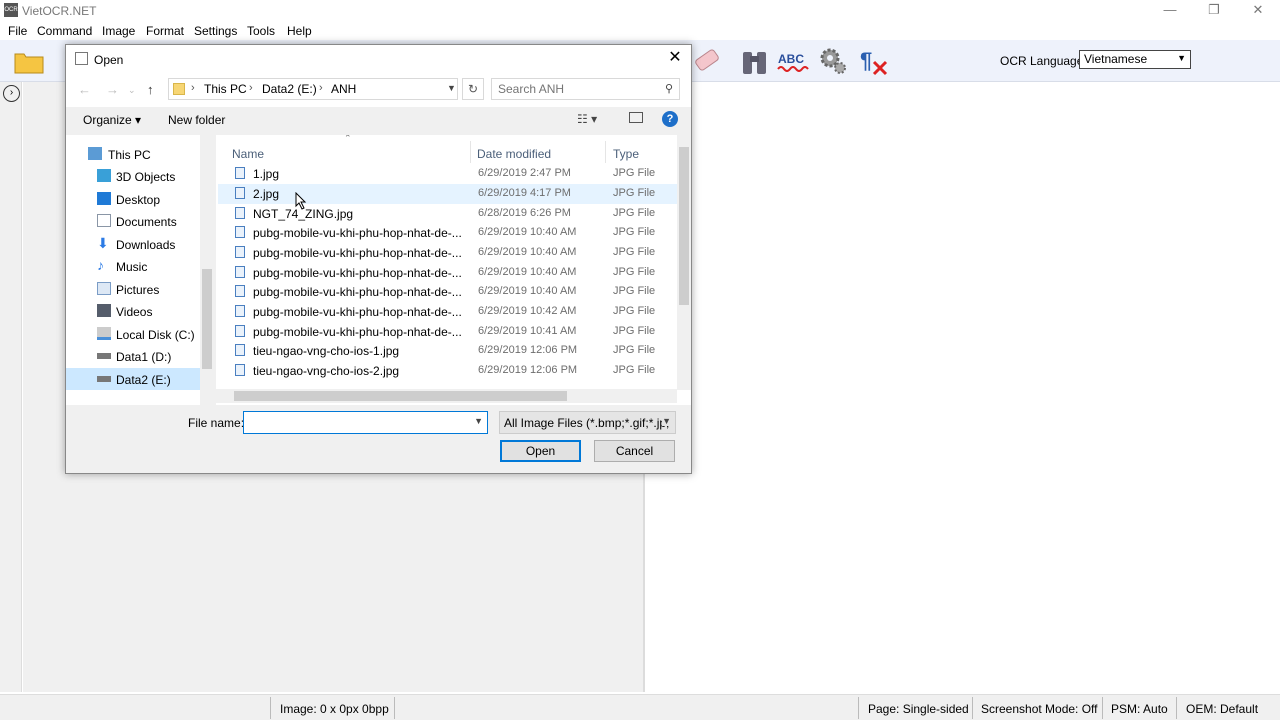  What do you see at coordinates (1042, 61) in the screenshot?
I see `ocr-language-label: OCR Language` at bounding box center [1042, 61].